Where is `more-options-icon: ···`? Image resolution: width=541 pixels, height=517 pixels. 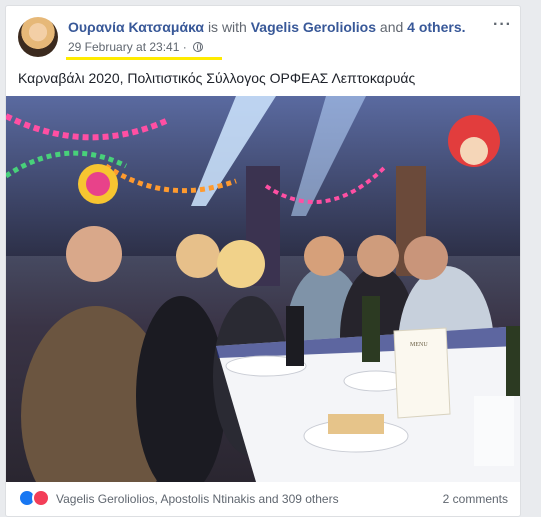 more-options-icon: ··· is located at coordinates (502, 25).